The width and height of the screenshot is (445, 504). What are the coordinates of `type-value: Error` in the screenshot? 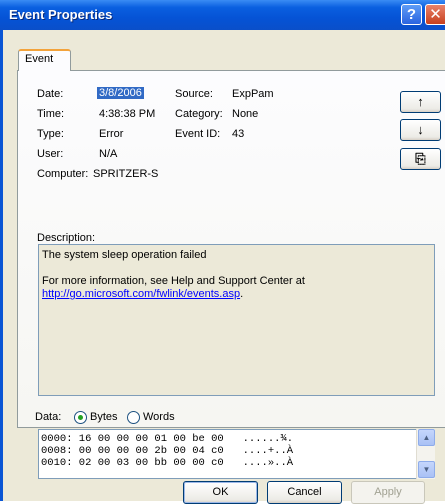 It's located at (111, 134).